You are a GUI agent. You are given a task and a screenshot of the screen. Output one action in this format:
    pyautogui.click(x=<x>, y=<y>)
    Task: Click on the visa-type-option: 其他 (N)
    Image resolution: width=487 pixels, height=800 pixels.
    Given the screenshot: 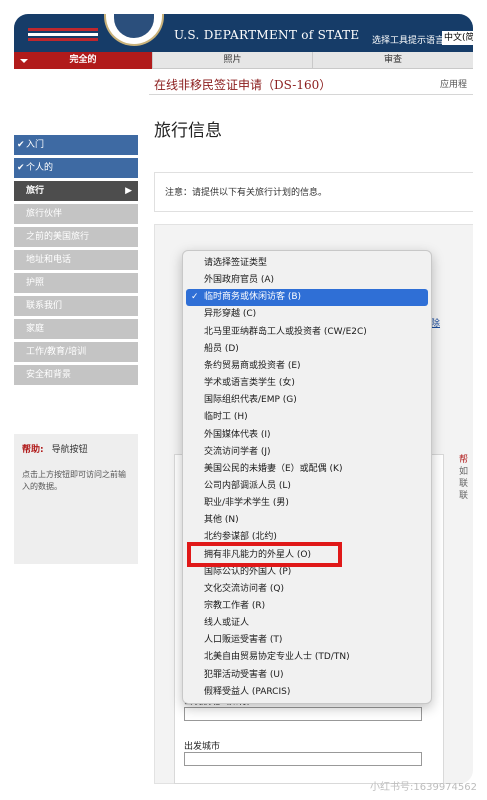 What is the action you would take?
    pyautogui.click(x=307, y=520)
    